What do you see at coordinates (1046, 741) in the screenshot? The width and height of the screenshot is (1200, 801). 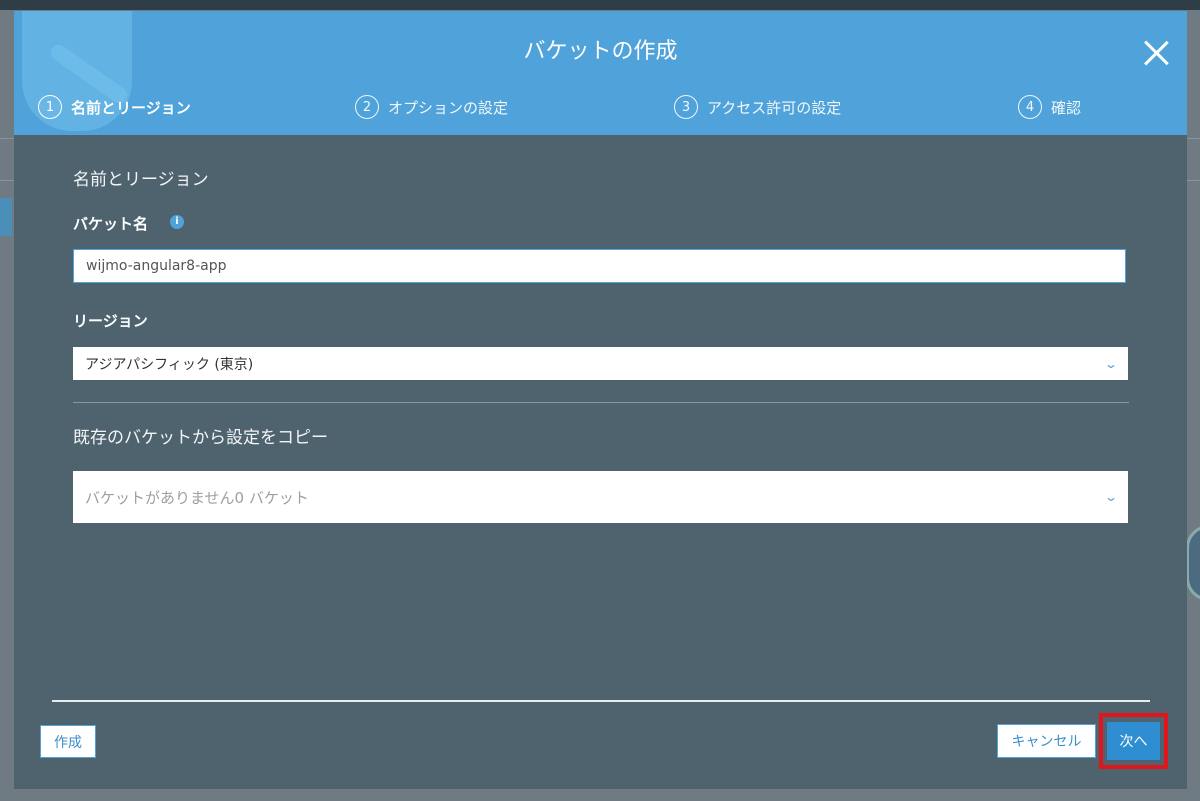 I see `cancel-button: キャンセル` at bounding box center [1046, 741].